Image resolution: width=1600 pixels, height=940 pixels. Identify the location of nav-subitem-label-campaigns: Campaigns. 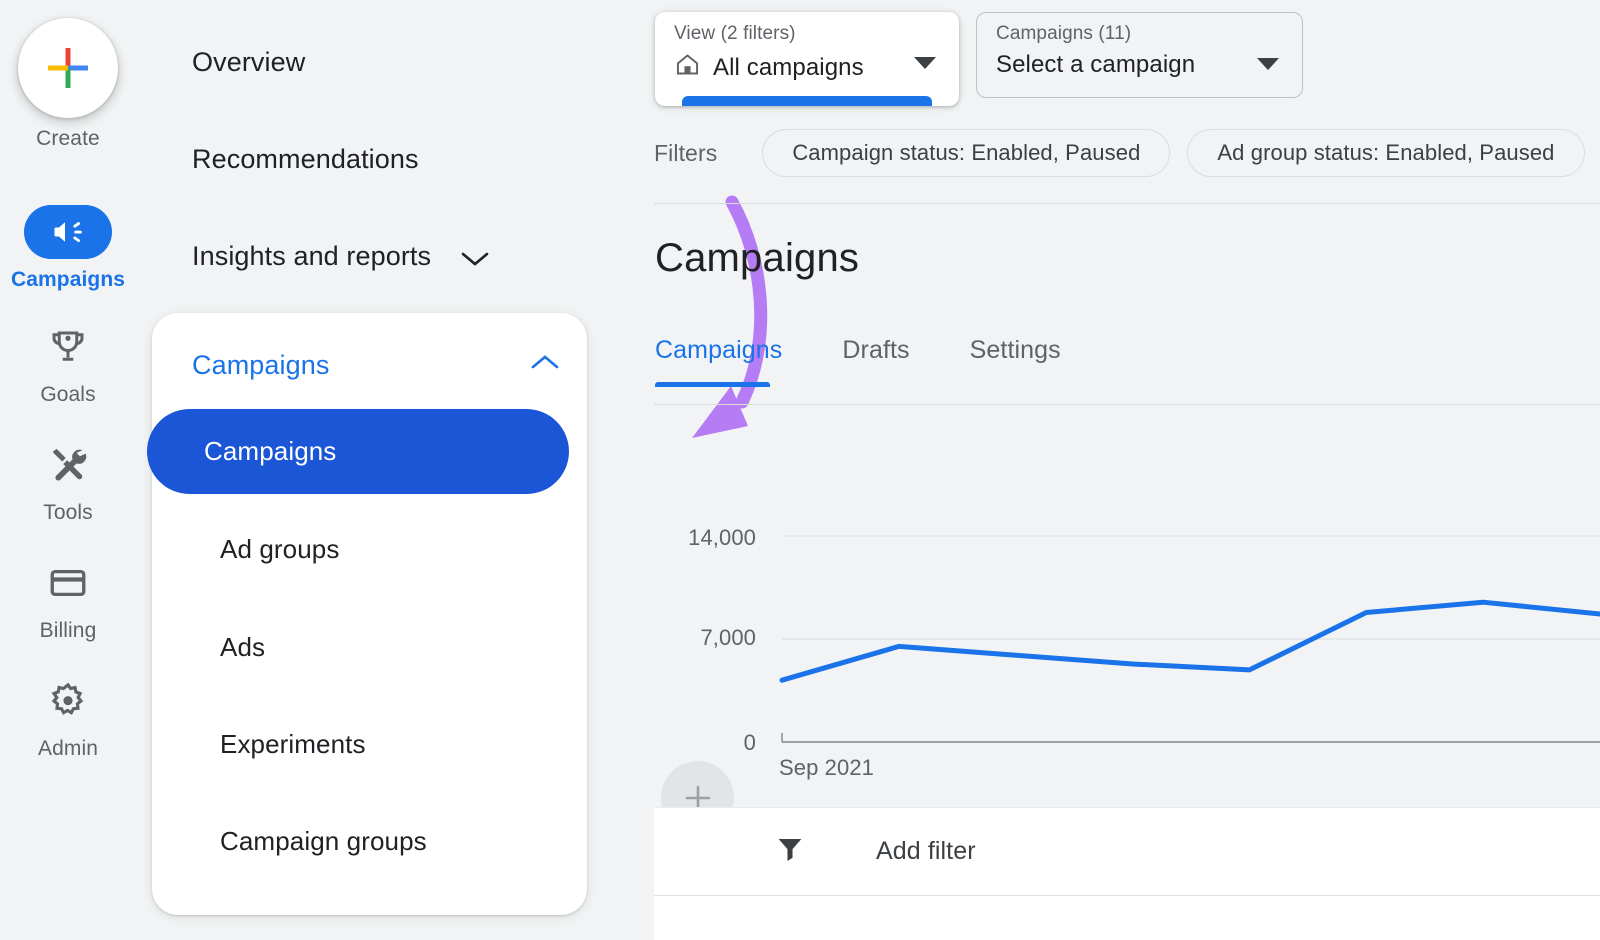
(270, 451).